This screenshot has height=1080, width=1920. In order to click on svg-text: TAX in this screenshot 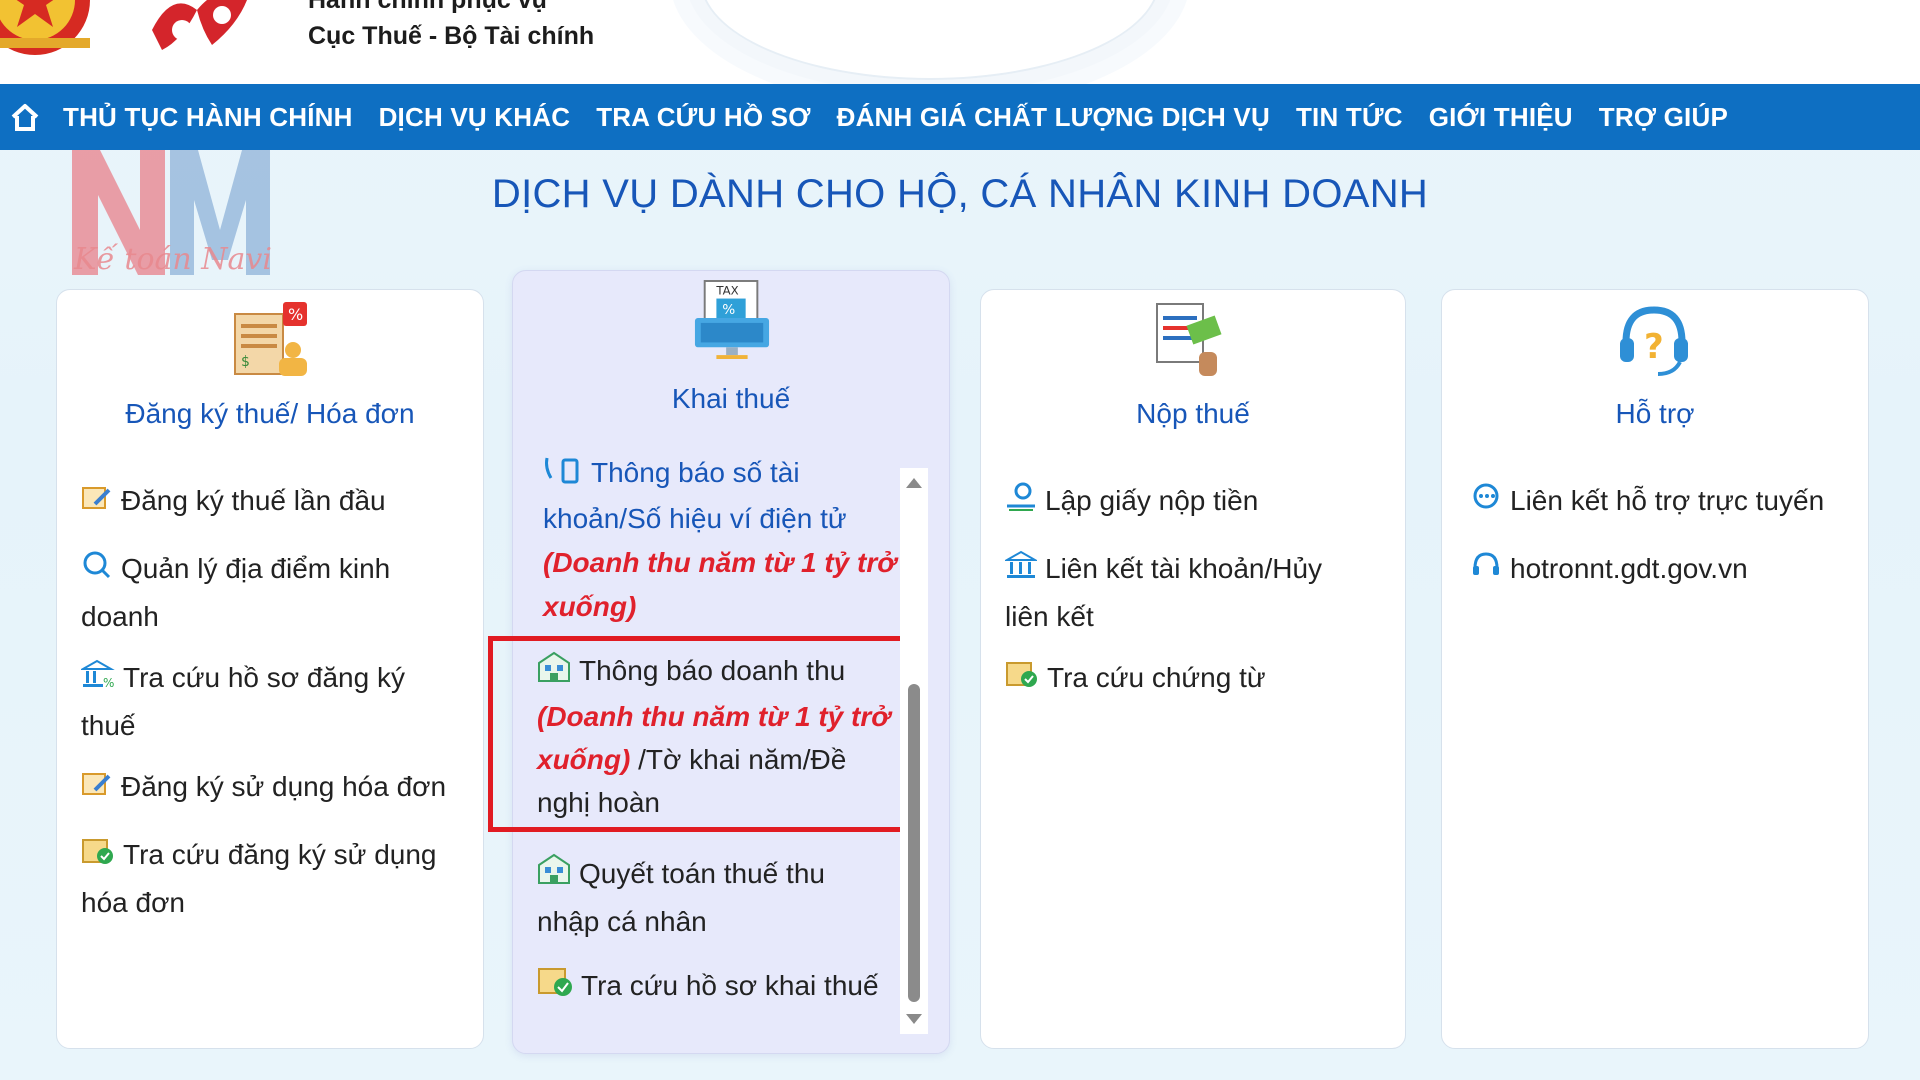, I will do `click(726, 291)`.